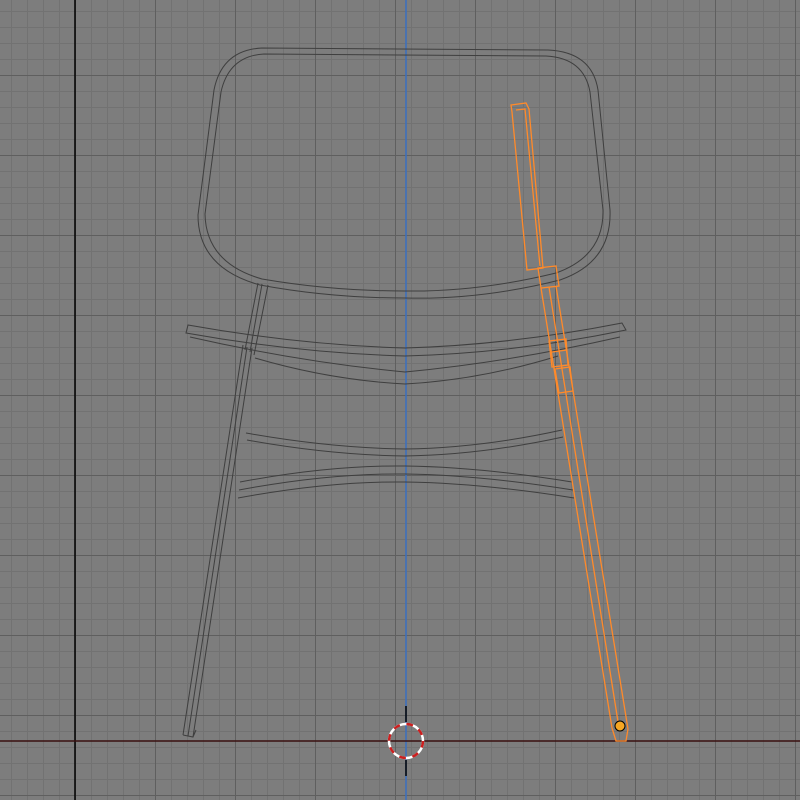 The height and width of the screenshot is (800, 800). I want to click on chair-upper-stretcher-lower, so click(405, 446).